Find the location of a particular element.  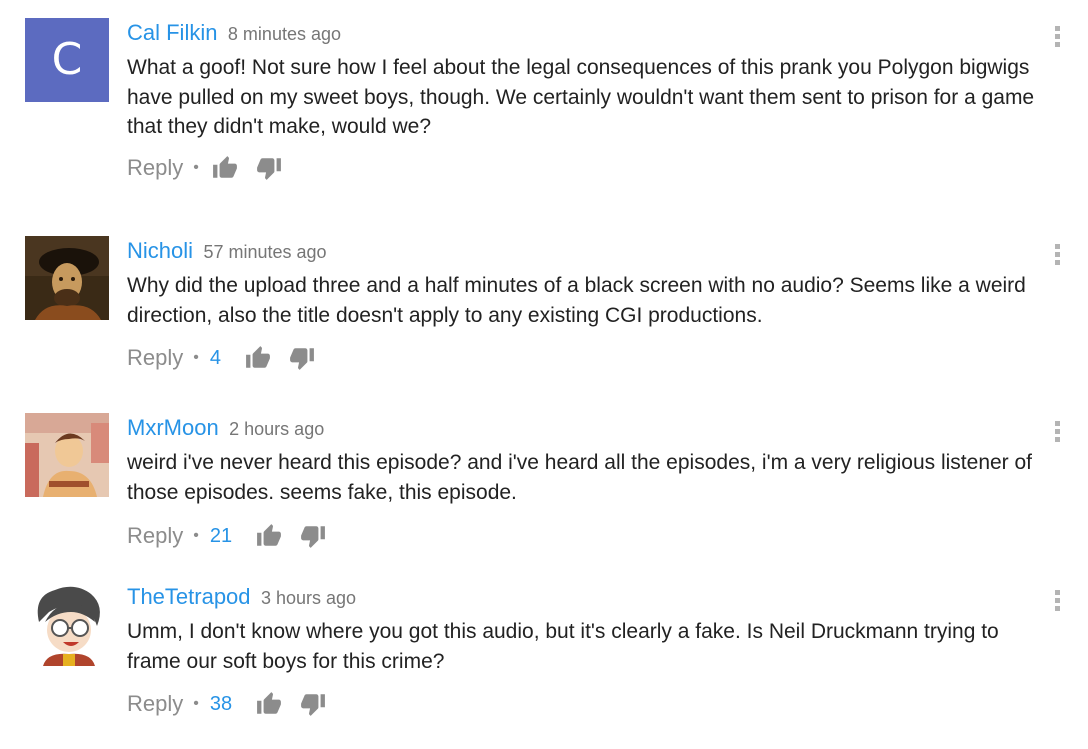

timestamp: 3 hours ago is located at coordinates (308, 598).